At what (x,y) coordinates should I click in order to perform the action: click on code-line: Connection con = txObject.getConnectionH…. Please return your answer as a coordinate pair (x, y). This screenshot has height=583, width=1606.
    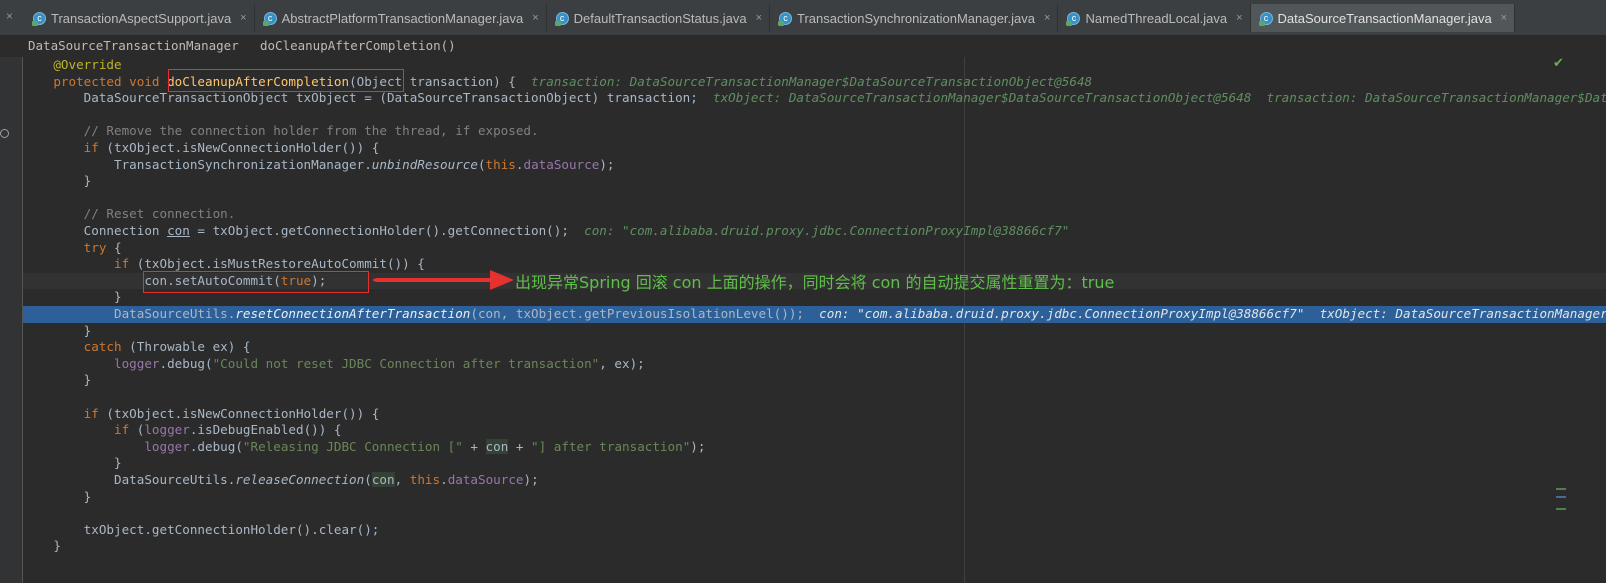
    Looking at the image, I should click on (576, 230).